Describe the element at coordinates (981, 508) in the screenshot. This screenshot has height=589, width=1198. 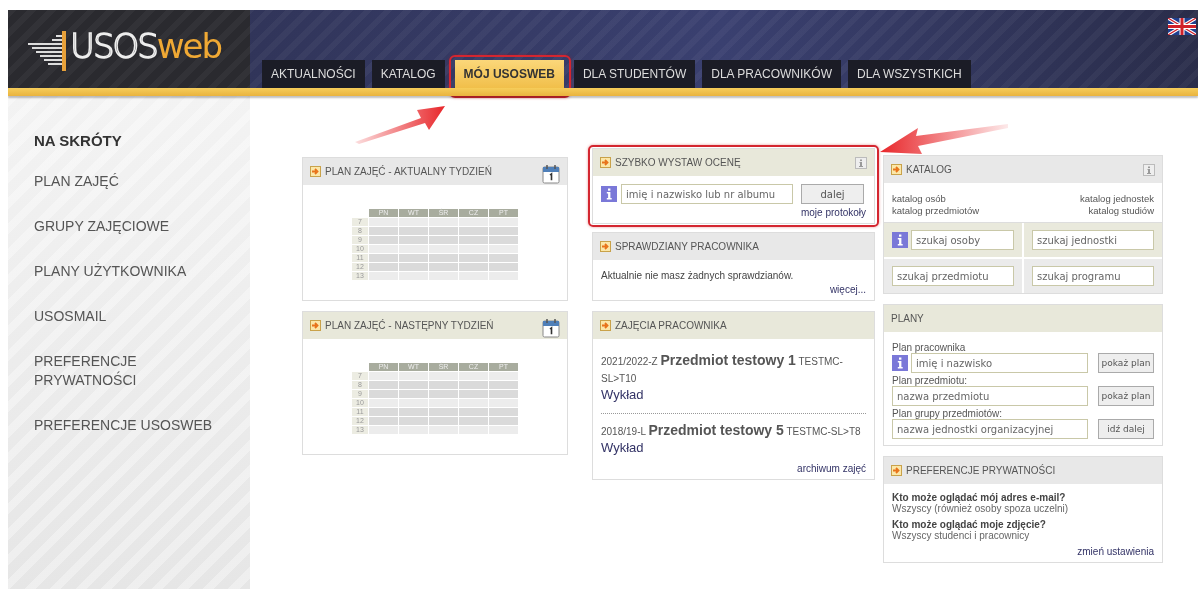
I see `privacy-answer: Wszyscy (również osoby spoza uczelni)` at that location.